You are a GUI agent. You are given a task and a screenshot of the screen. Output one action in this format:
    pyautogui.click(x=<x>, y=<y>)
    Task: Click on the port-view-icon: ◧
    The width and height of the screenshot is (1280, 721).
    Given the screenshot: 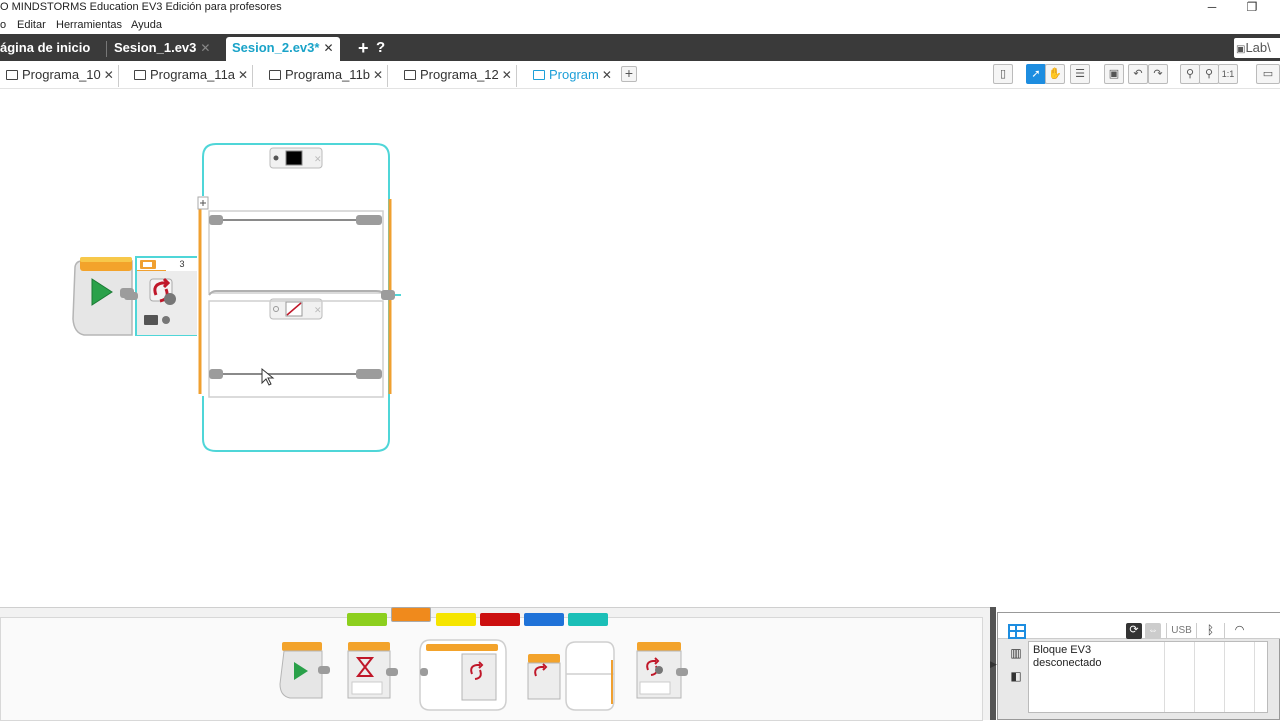 What is the action you would take?
    pyautogui.click(x=1016, y=678)
    